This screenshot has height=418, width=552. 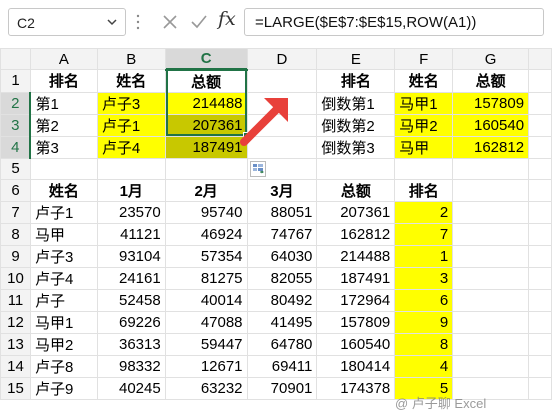 I want to click on cell-d3, so click(x=282, y=125).